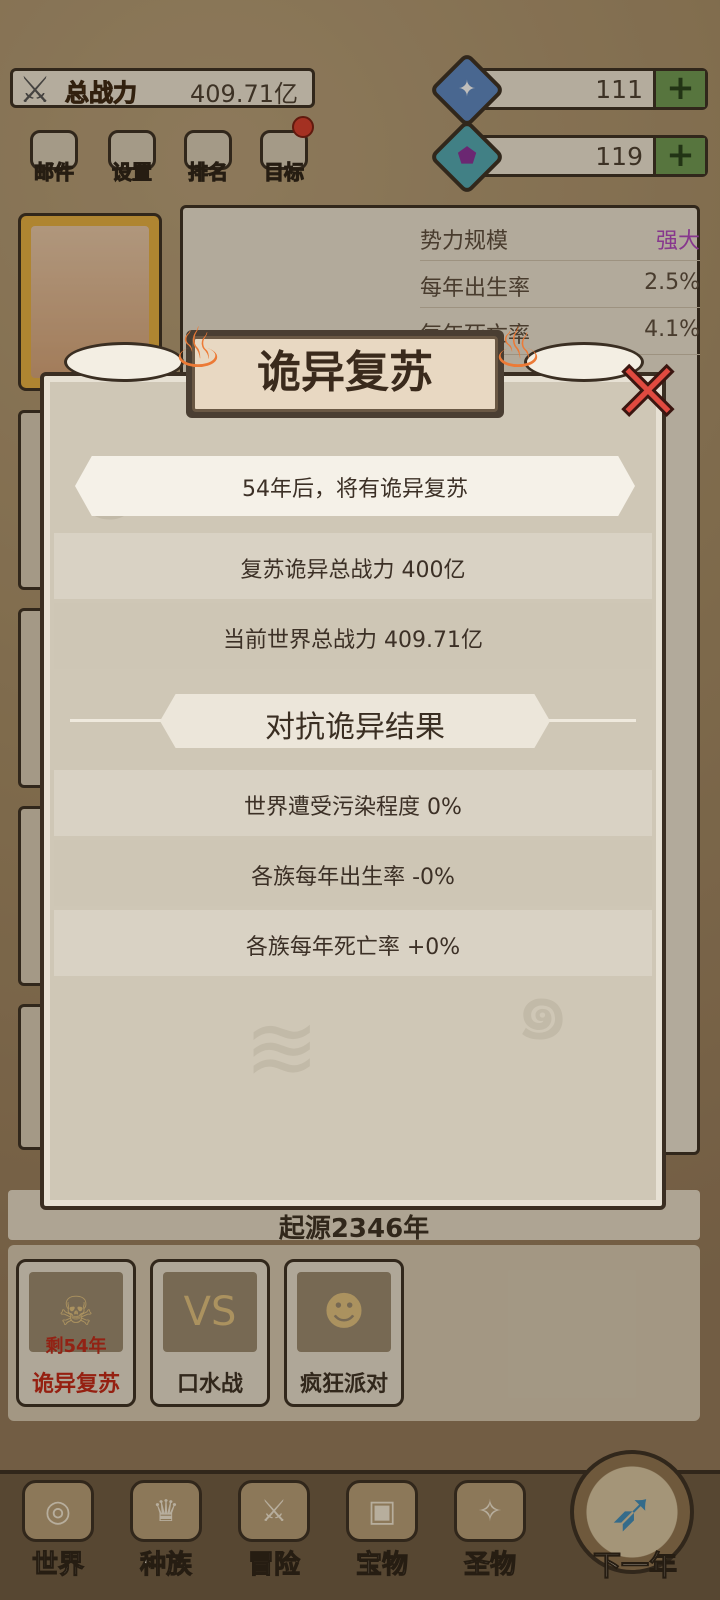 The image size is (720, 1600). I want to click on revival-power-row: 复苏诡异总战力 400亿, so click(353, 566).